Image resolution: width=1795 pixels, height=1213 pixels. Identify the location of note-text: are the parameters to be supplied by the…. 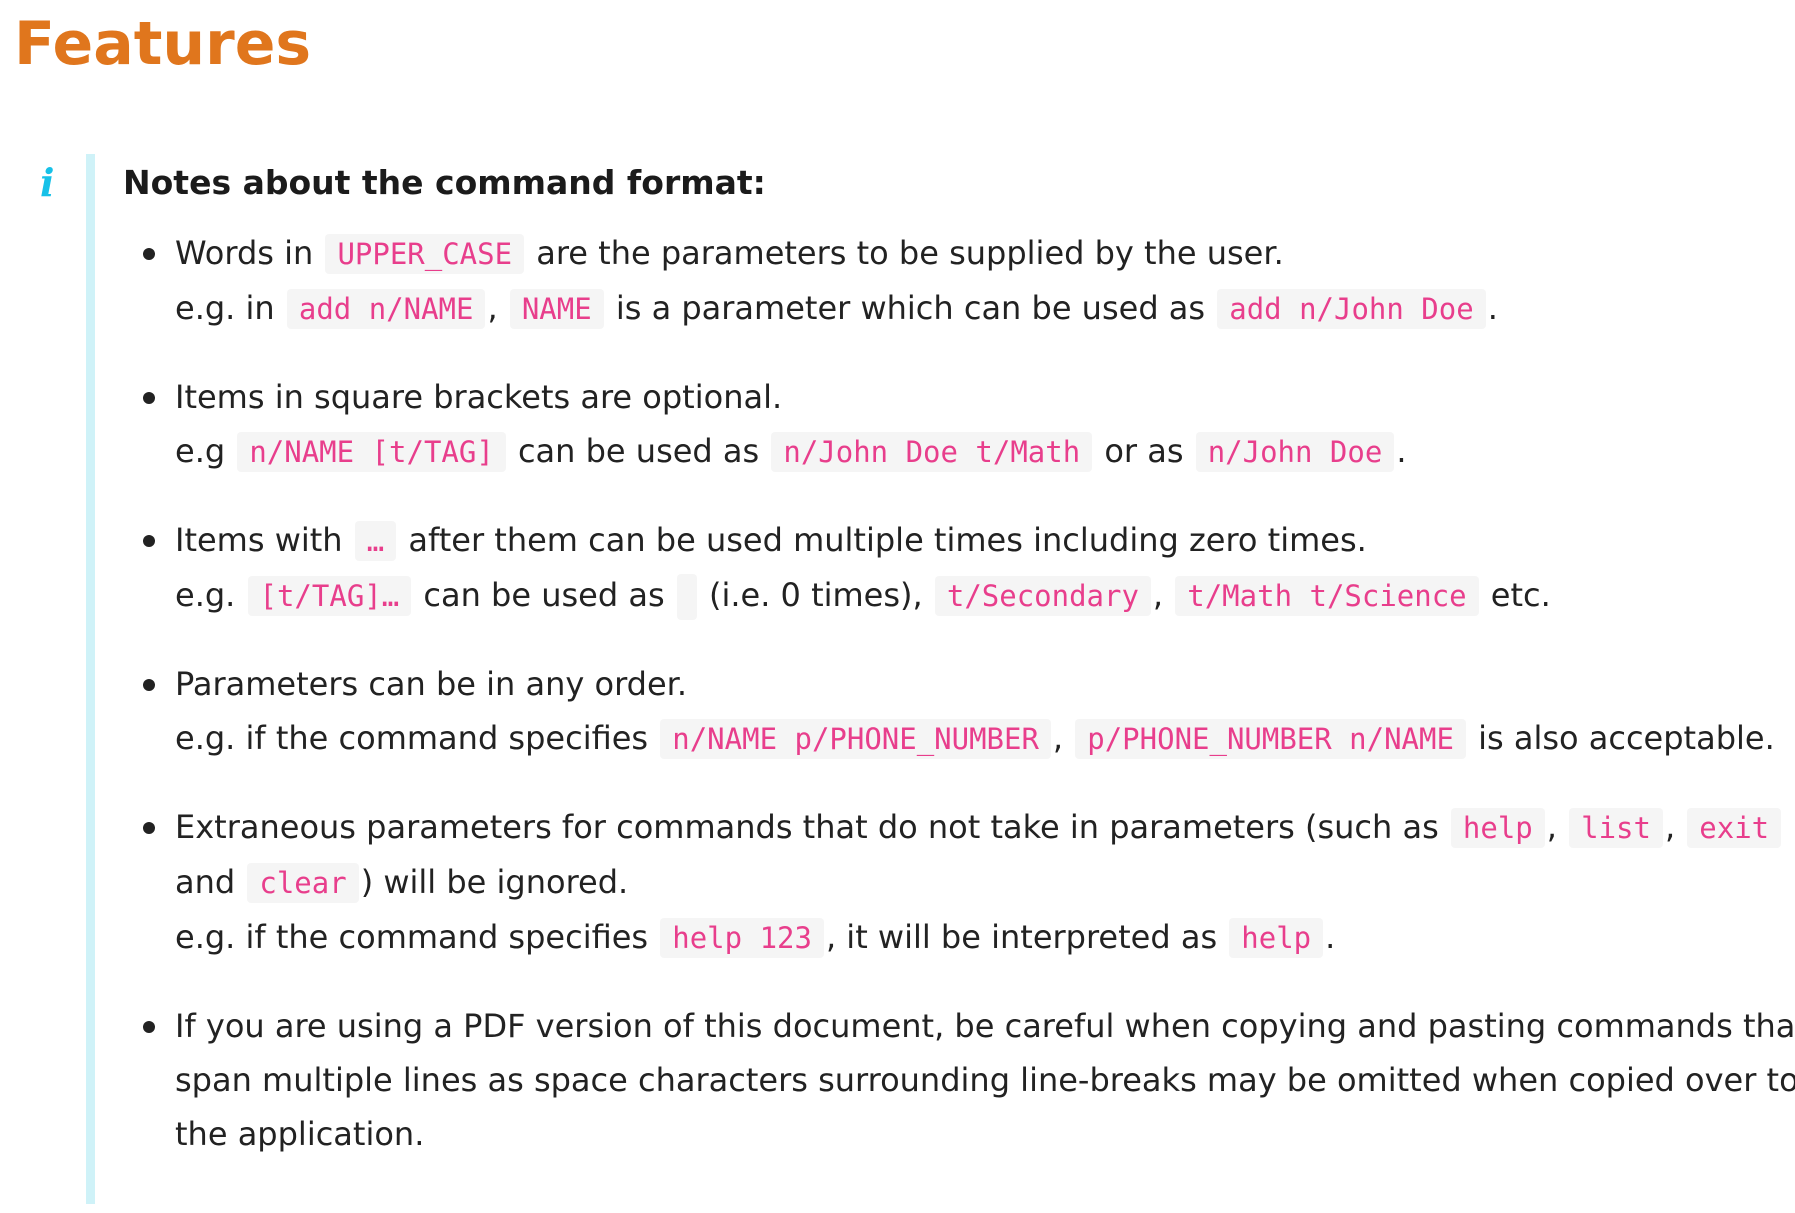
(910, 253).